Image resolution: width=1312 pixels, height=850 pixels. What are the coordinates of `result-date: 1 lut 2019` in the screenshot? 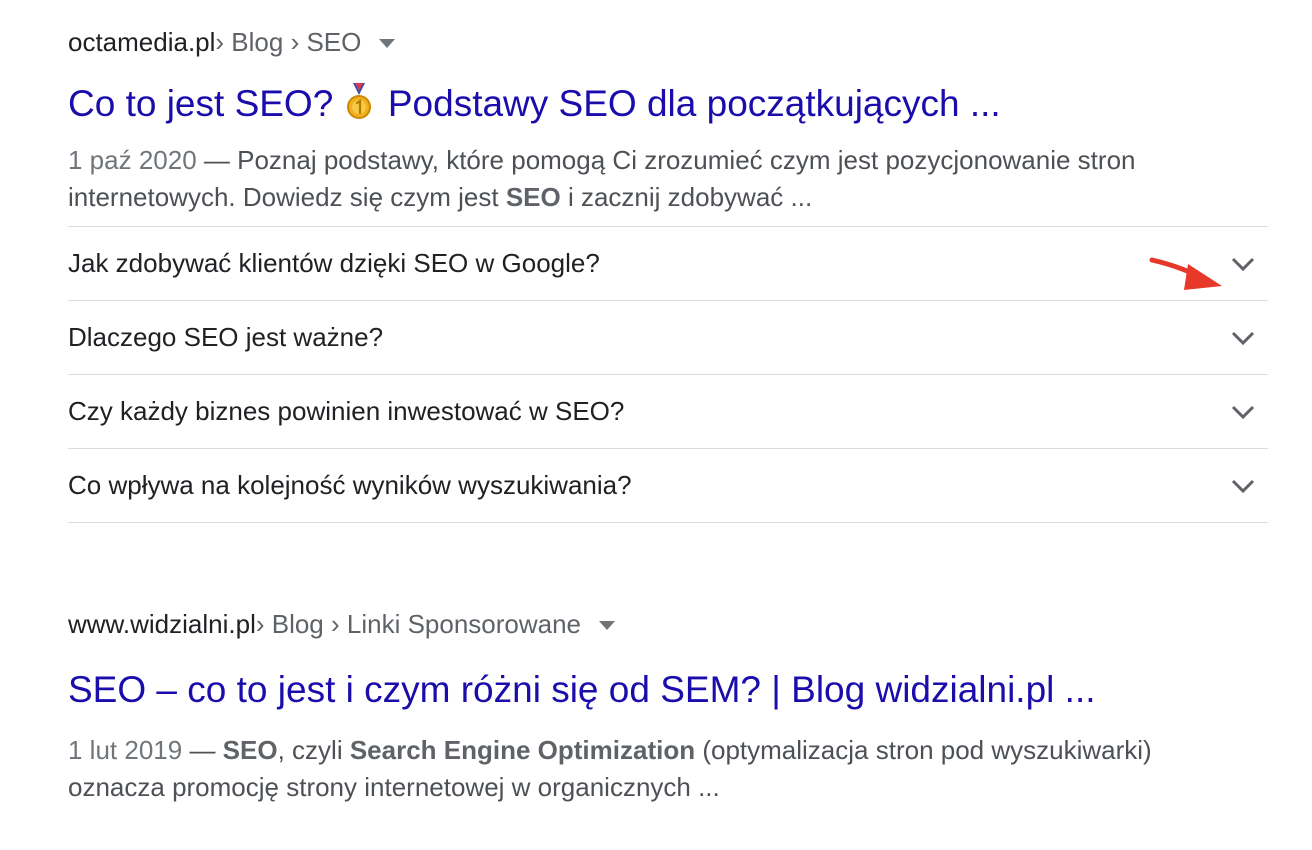 It's located at (125, 750).